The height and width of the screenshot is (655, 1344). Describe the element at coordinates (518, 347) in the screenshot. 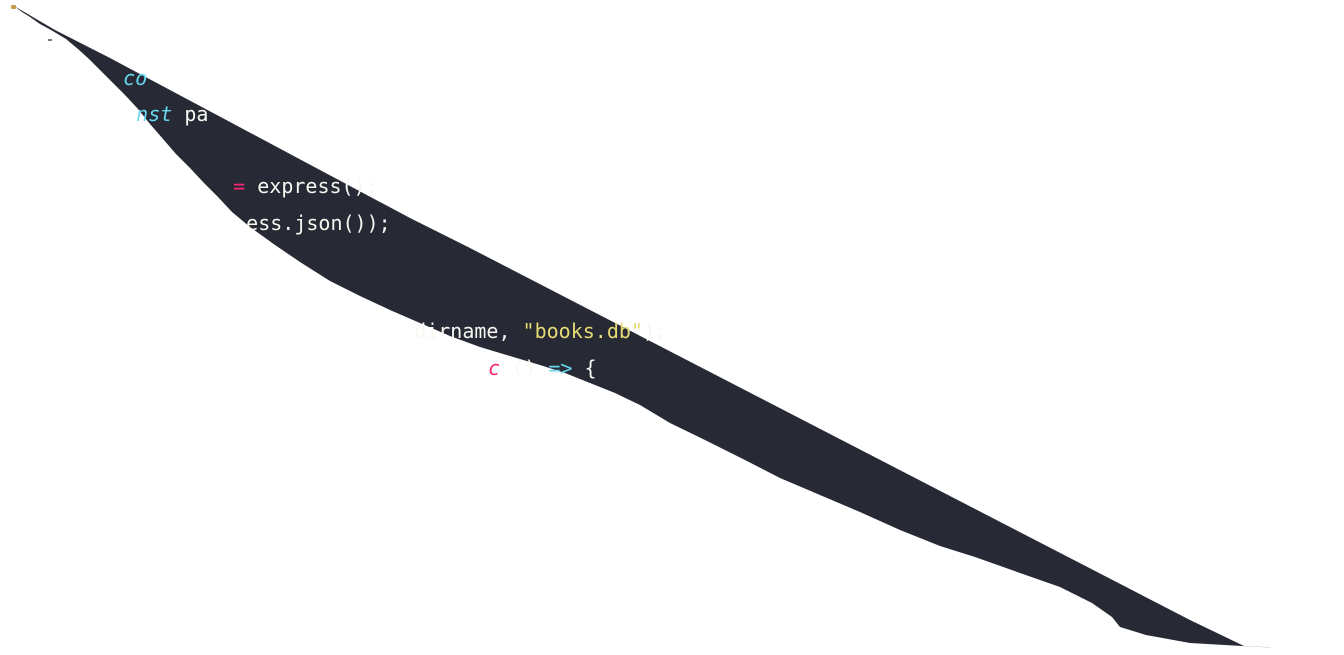

I see `code-line-6: c () => {` at that location.